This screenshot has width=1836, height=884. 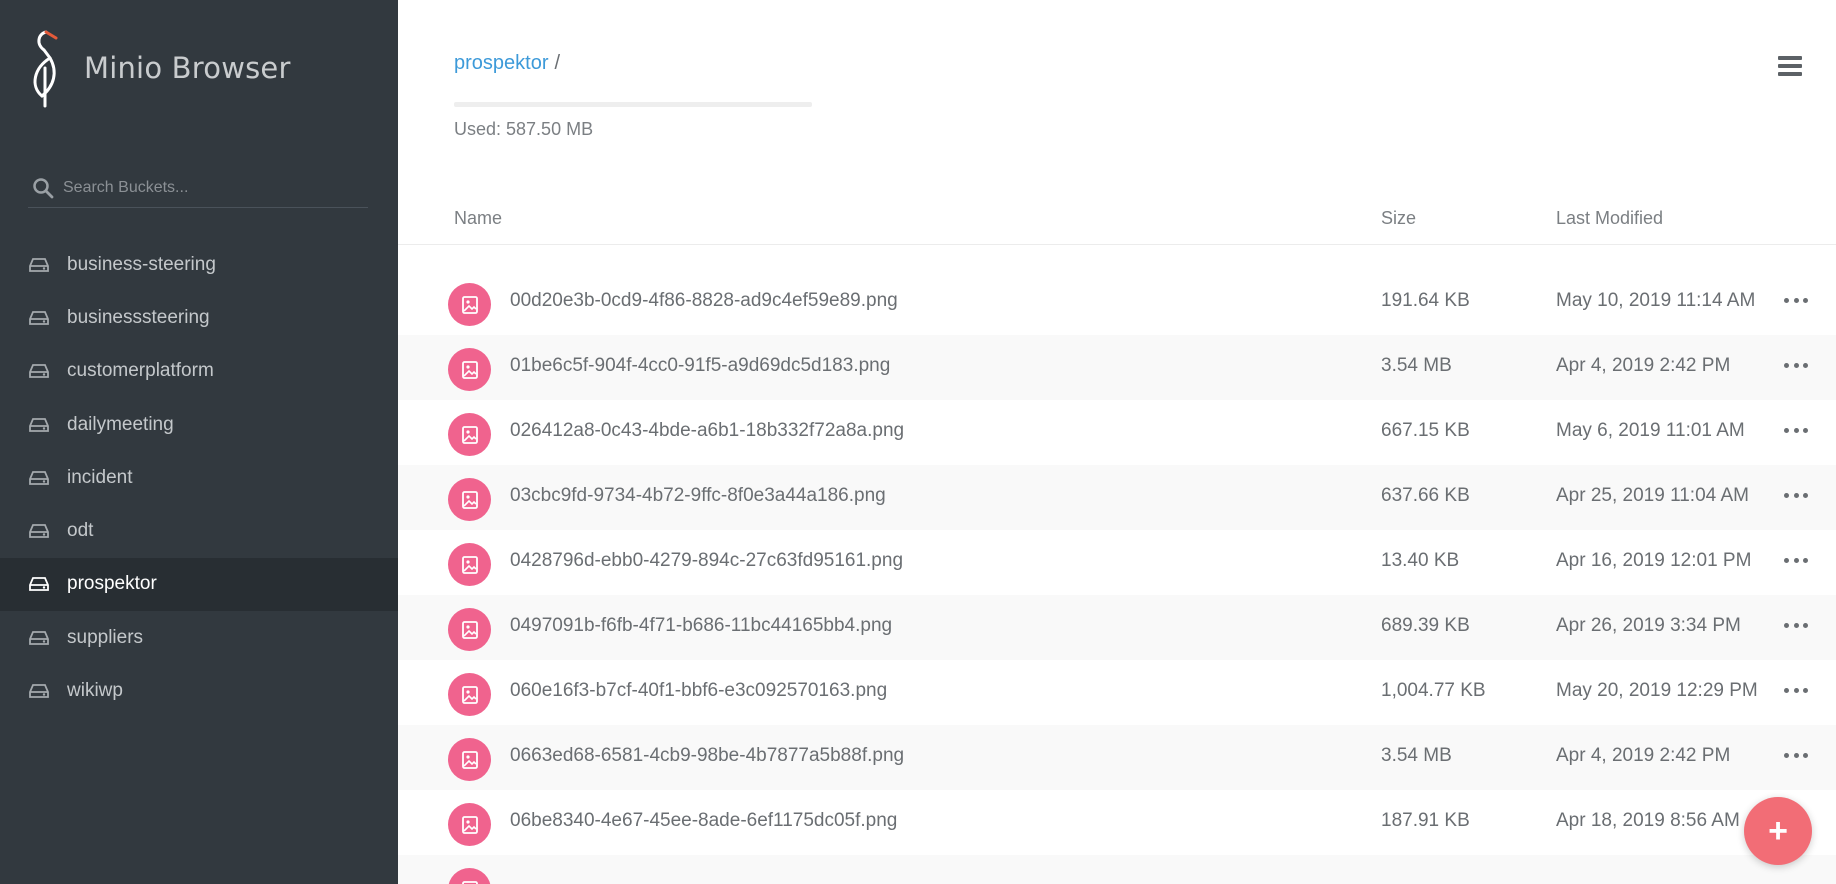 I want to click on file-name: 026412a8-0c43-4bde-a6b1-18b332f72a8a.png, so click(x=707, y=431).